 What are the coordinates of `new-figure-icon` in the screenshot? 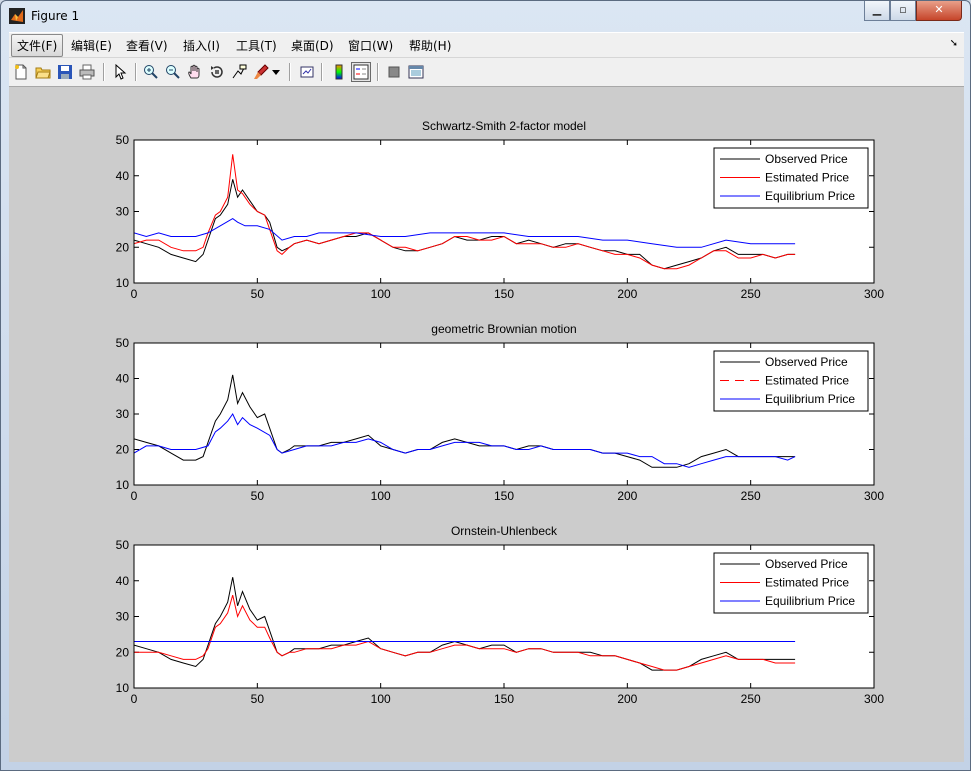 It's located at (21, 72).